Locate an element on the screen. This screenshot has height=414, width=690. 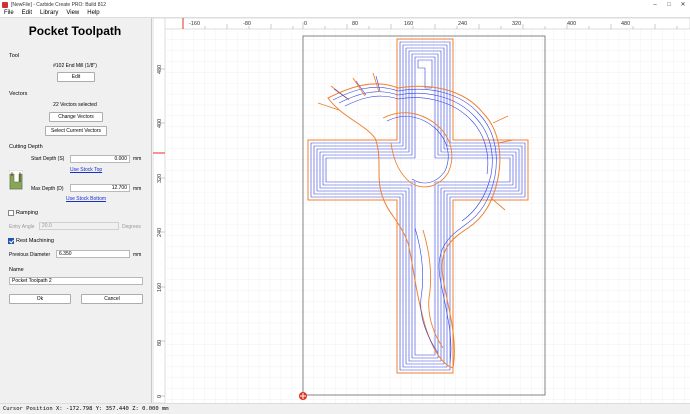
entry-angle-label: Entry Angle is located at coordinates (22, 227).